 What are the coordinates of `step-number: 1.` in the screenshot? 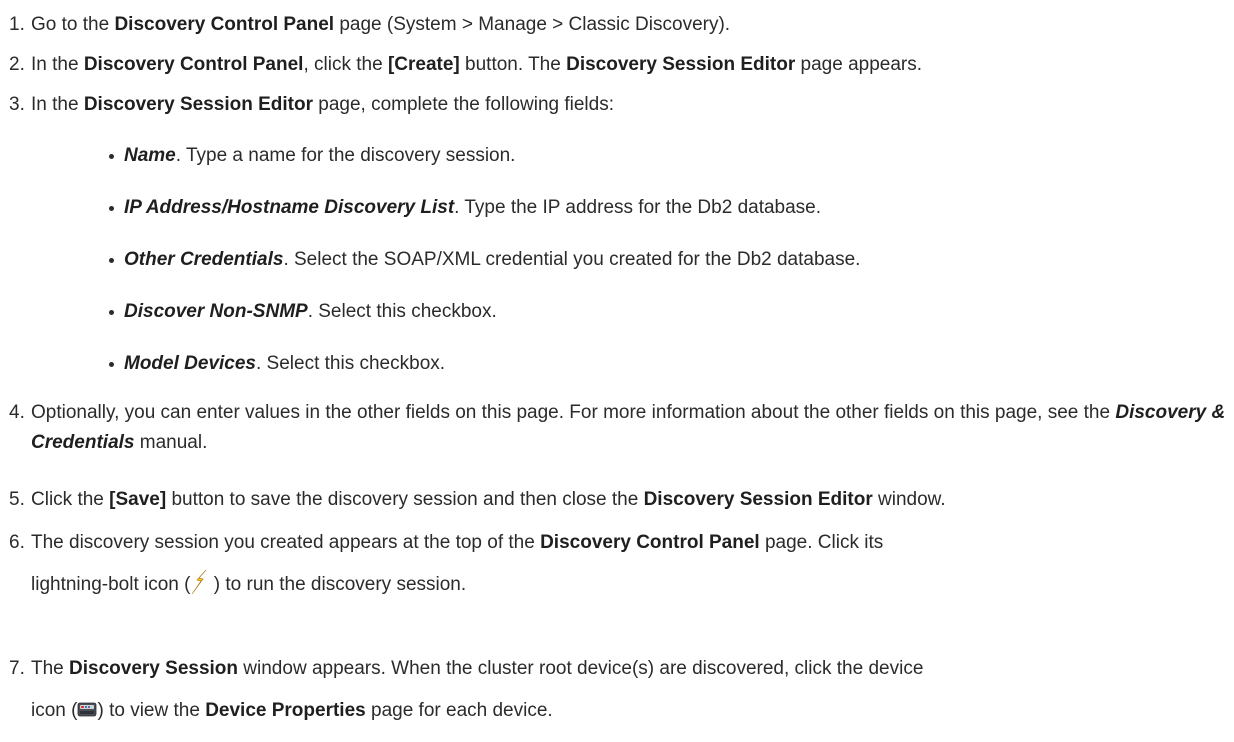 It's located at (17, 24).